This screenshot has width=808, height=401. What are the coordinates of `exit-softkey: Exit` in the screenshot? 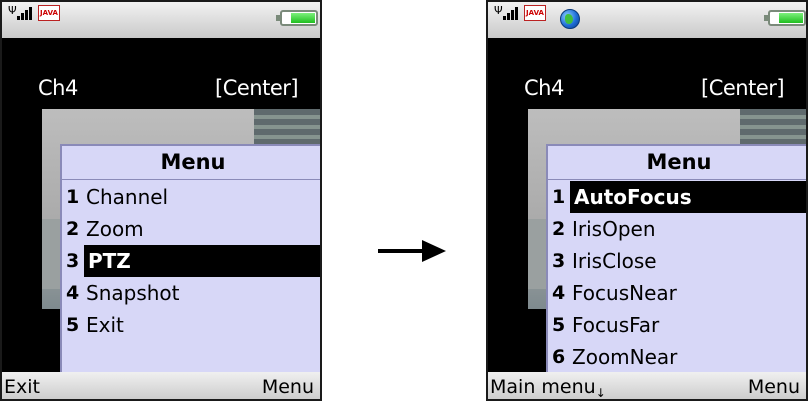 It's located at (22, 387).